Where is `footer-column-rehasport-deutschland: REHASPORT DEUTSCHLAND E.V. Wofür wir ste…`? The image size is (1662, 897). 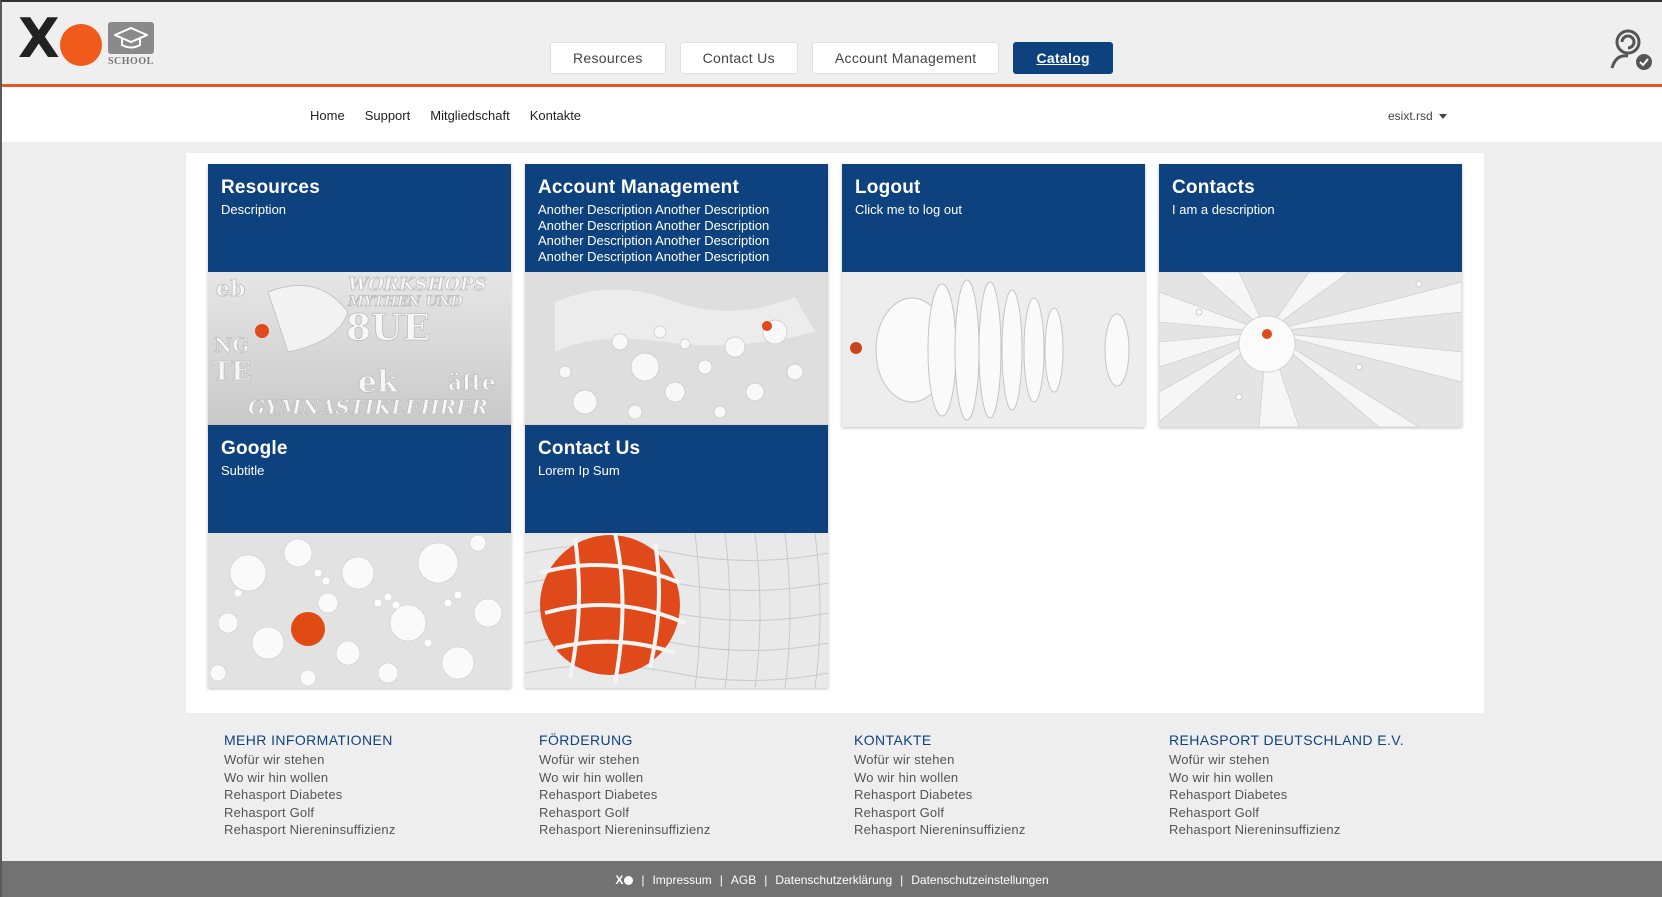
footer-column-rehasport-deutschland: REHASPORT DEUTSCHLAND E.V. Wofür wir ste… is located at coordinates (1286, 785).